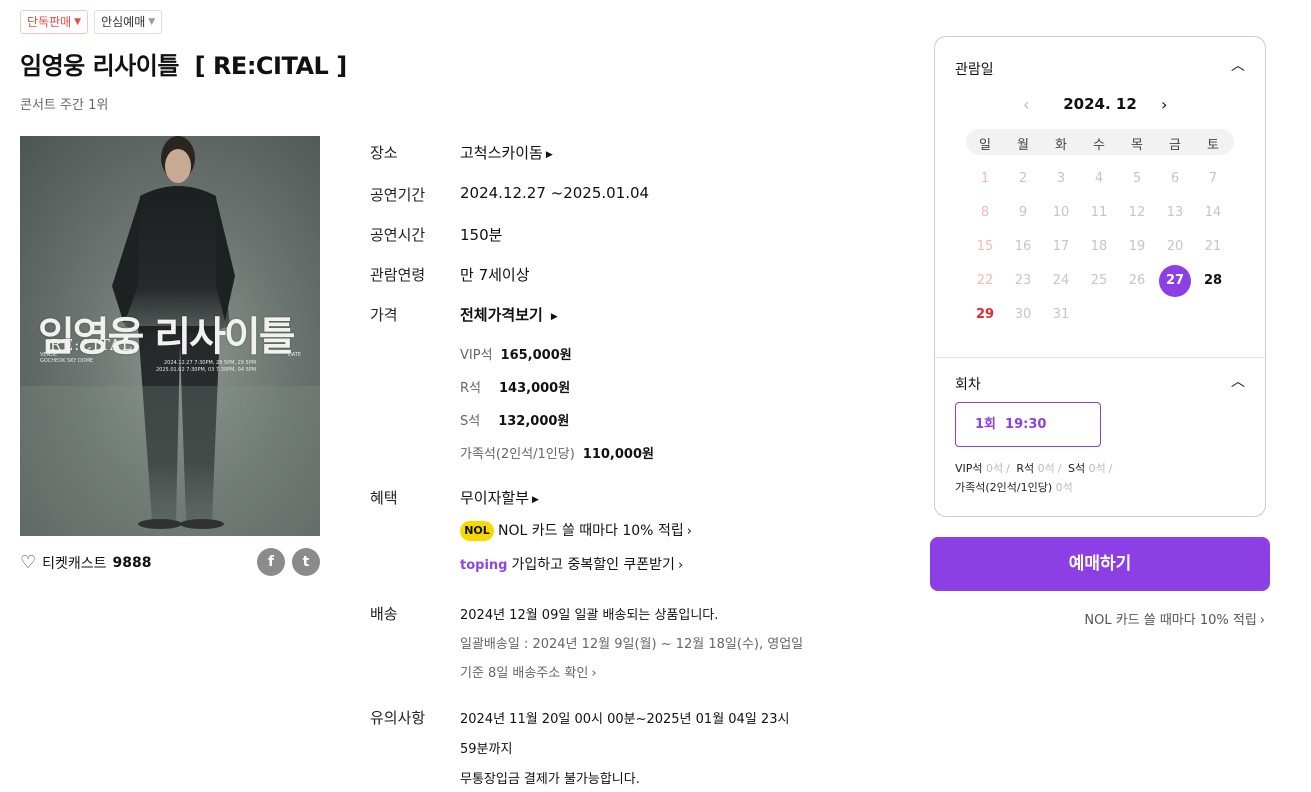  I want to click on notice-line: 무통장입금 결제가 불가능합니다., so click(550, 779).